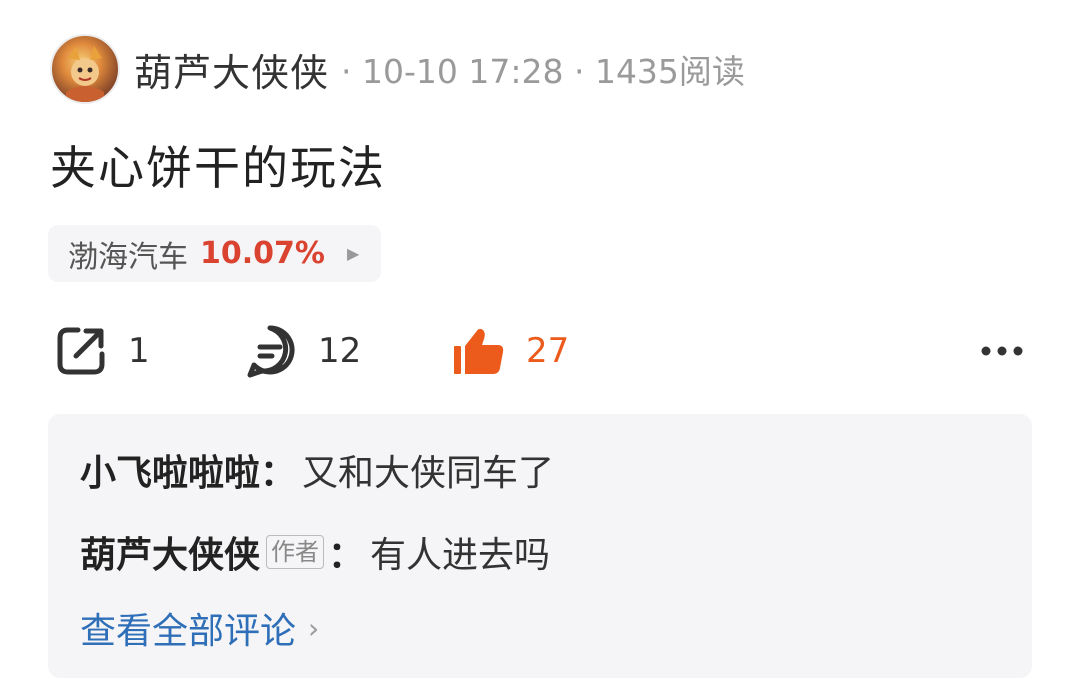 This screenshot has height=686, width=1080. I want to click on comment-icon, so click(271, 351).